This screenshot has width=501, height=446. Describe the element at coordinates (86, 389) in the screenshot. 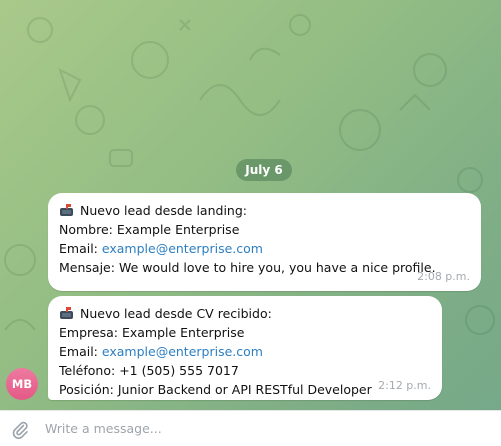

I see `field-label: Posición:` at that location.